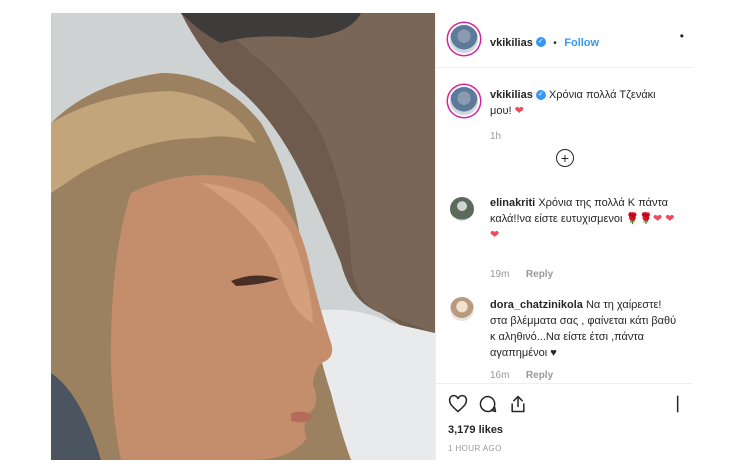  What do you see at coordinates (580, 103) in the screenshot?
I see `caption-text-block: vkikilias ✓ Χρόνια πολλά Τζενάκι μου! ❤` at bounding box center [580, 103].